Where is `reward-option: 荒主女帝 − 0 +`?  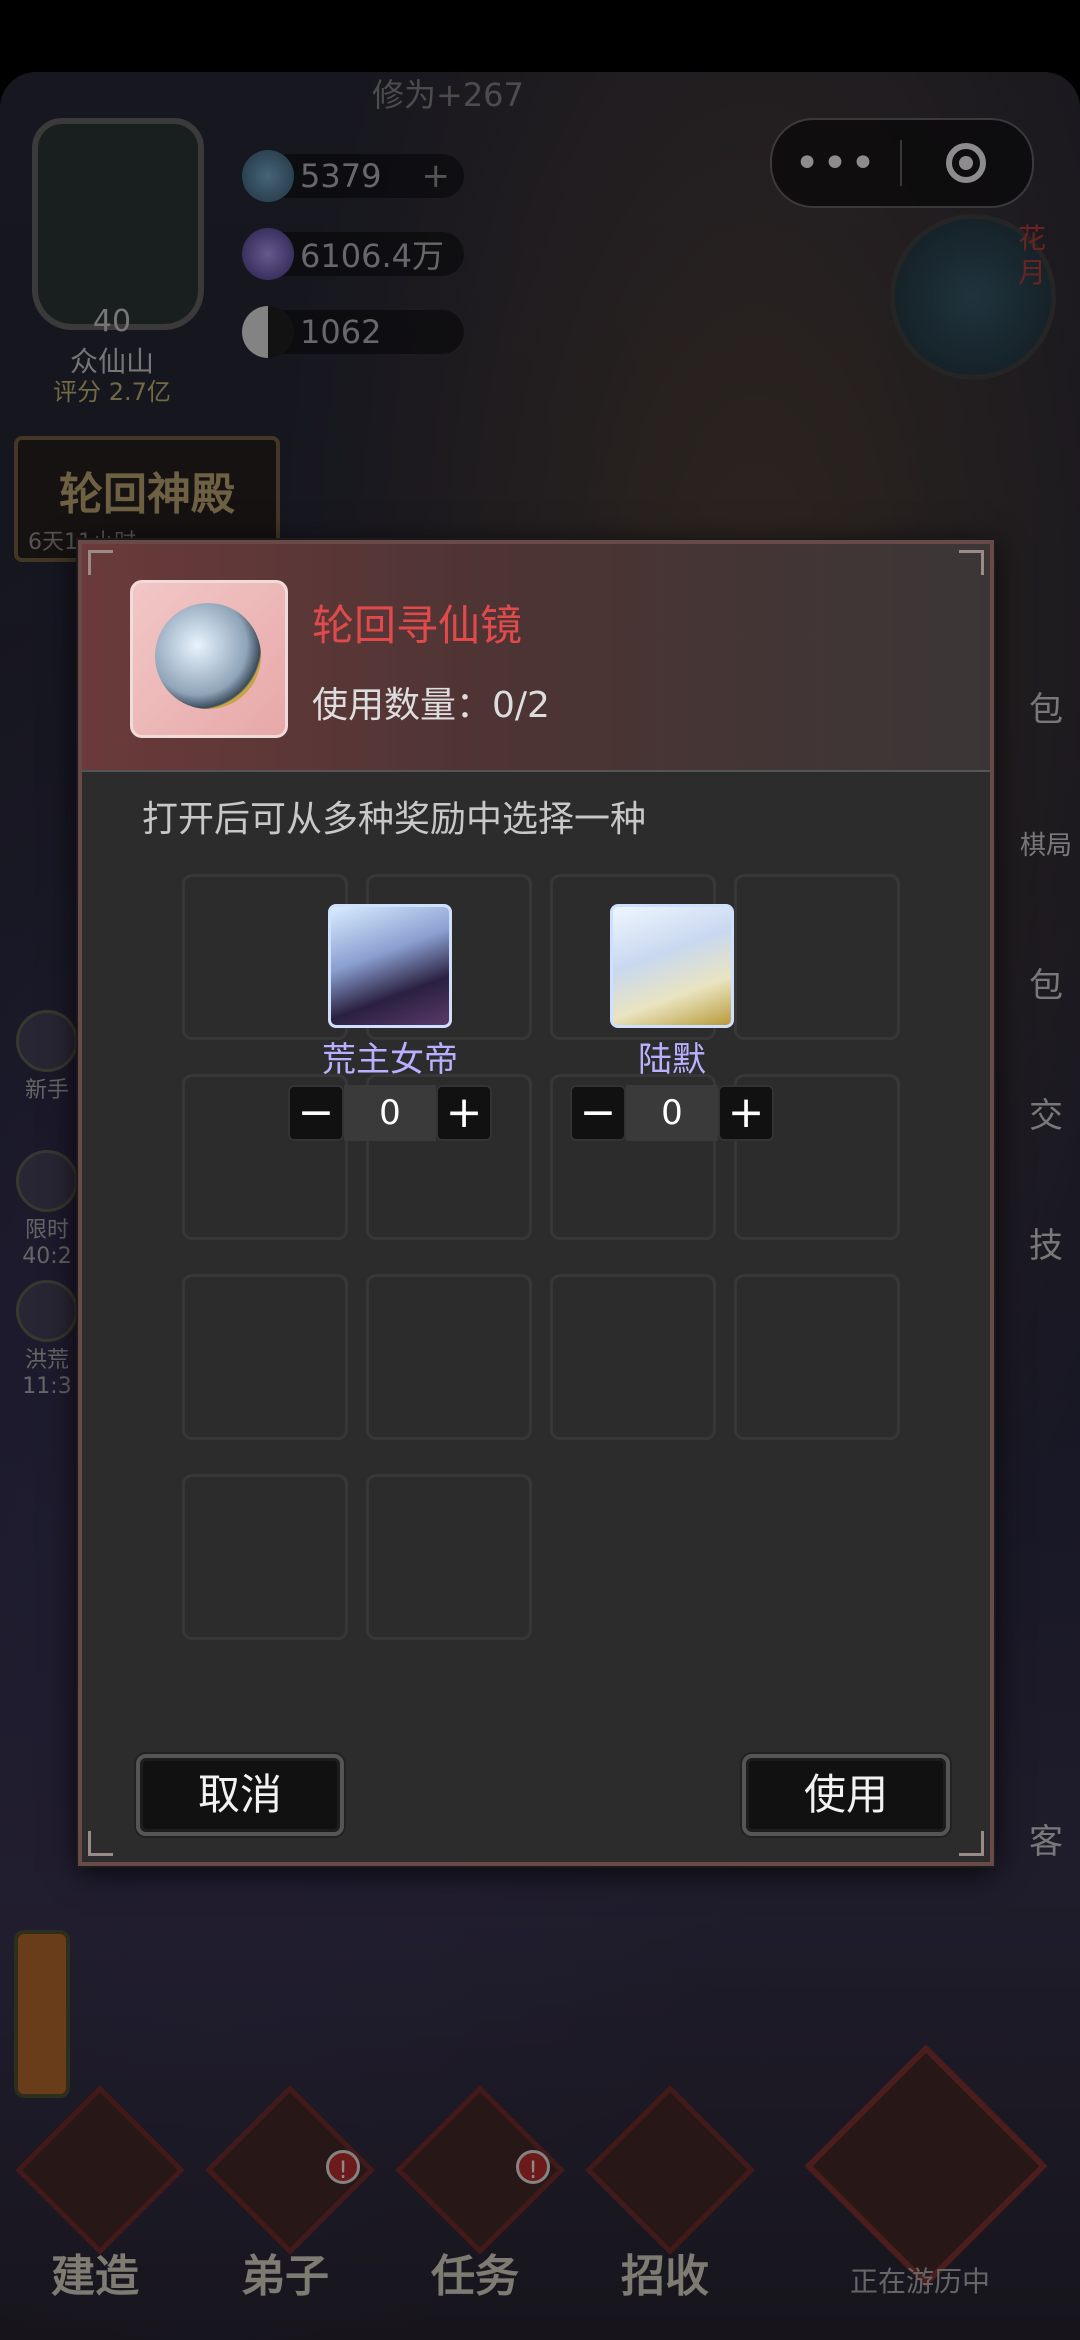 reward-option: 荒主女帝 − 0 + is located at coordinates (390, 1024).